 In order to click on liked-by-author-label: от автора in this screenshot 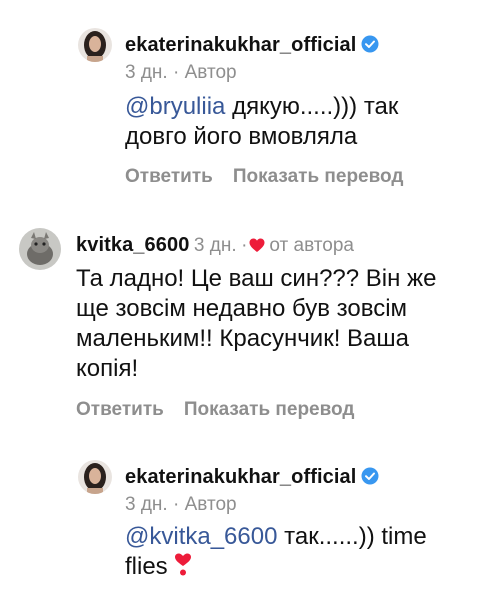, I will do `click(311, 245)`.